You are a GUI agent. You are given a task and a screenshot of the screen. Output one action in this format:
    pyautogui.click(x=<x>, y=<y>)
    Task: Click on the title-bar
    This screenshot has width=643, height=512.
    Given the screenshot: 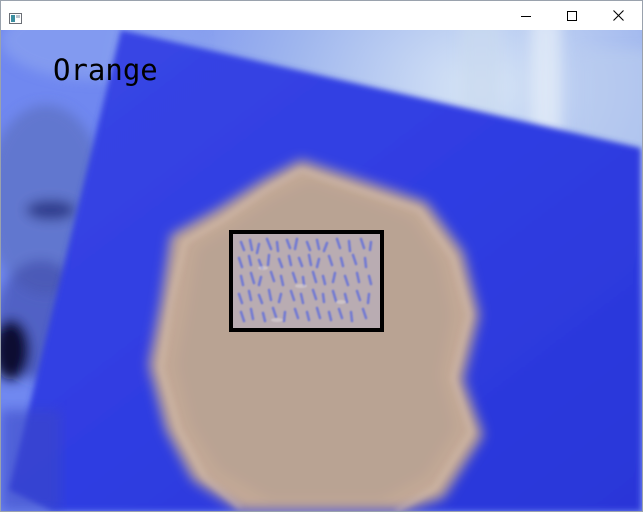 What is the action you would take?
    pyautogui.click(x=321, y=15)
    